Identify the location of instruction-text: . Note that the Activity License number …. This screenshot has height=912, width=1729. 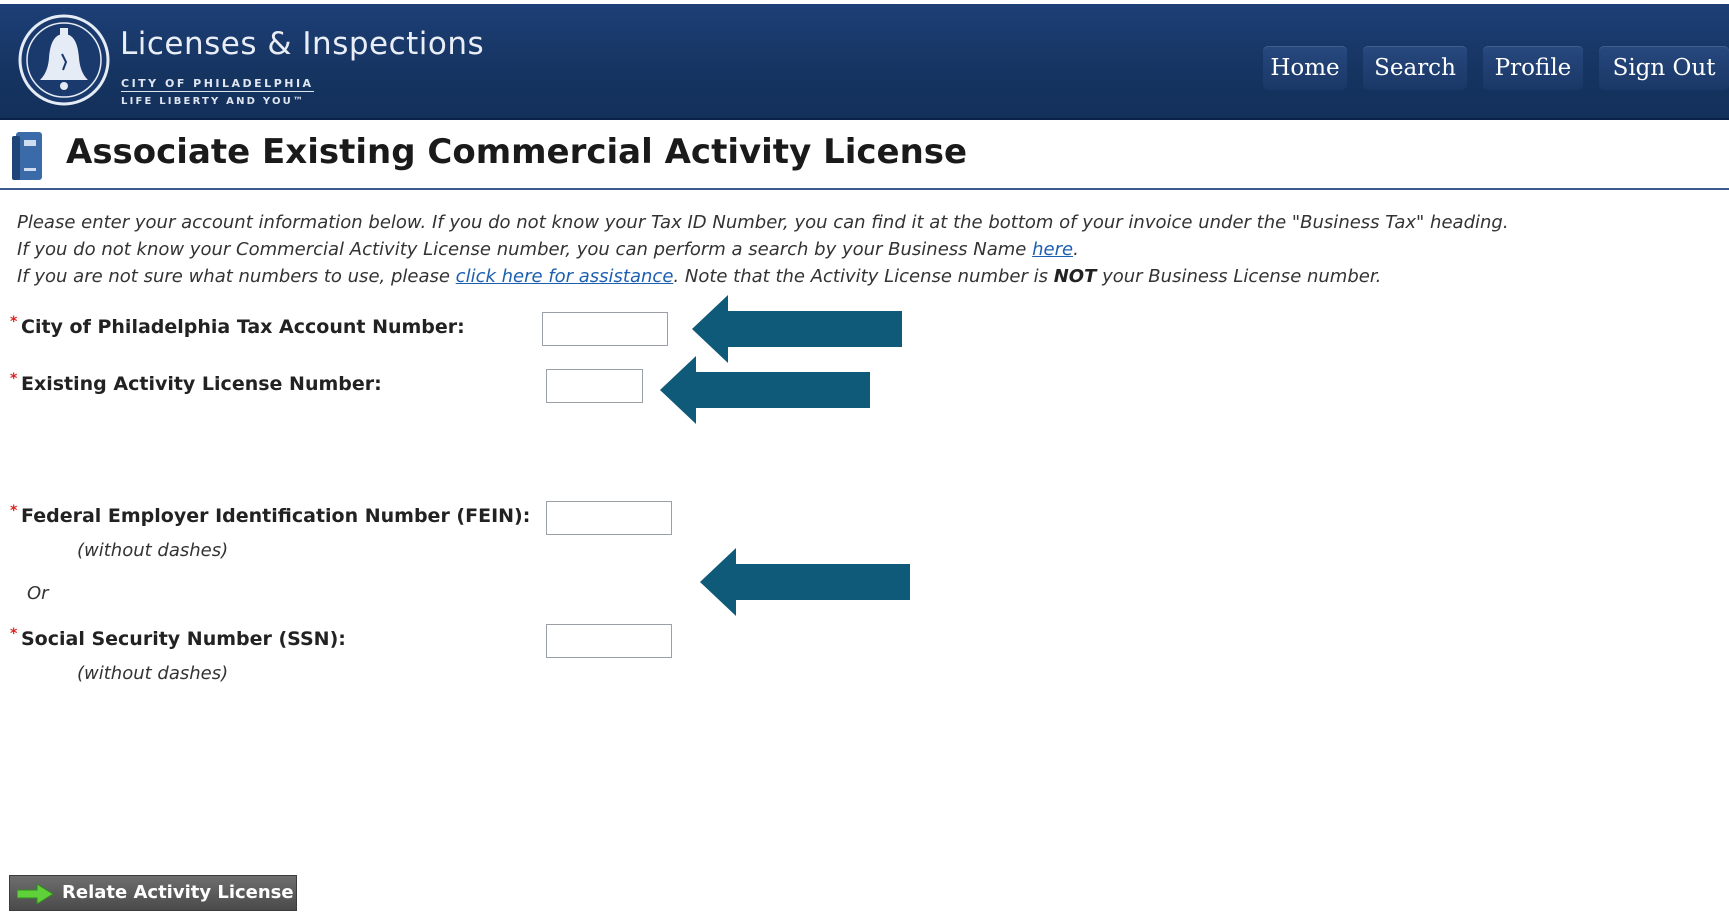
(863, 276).